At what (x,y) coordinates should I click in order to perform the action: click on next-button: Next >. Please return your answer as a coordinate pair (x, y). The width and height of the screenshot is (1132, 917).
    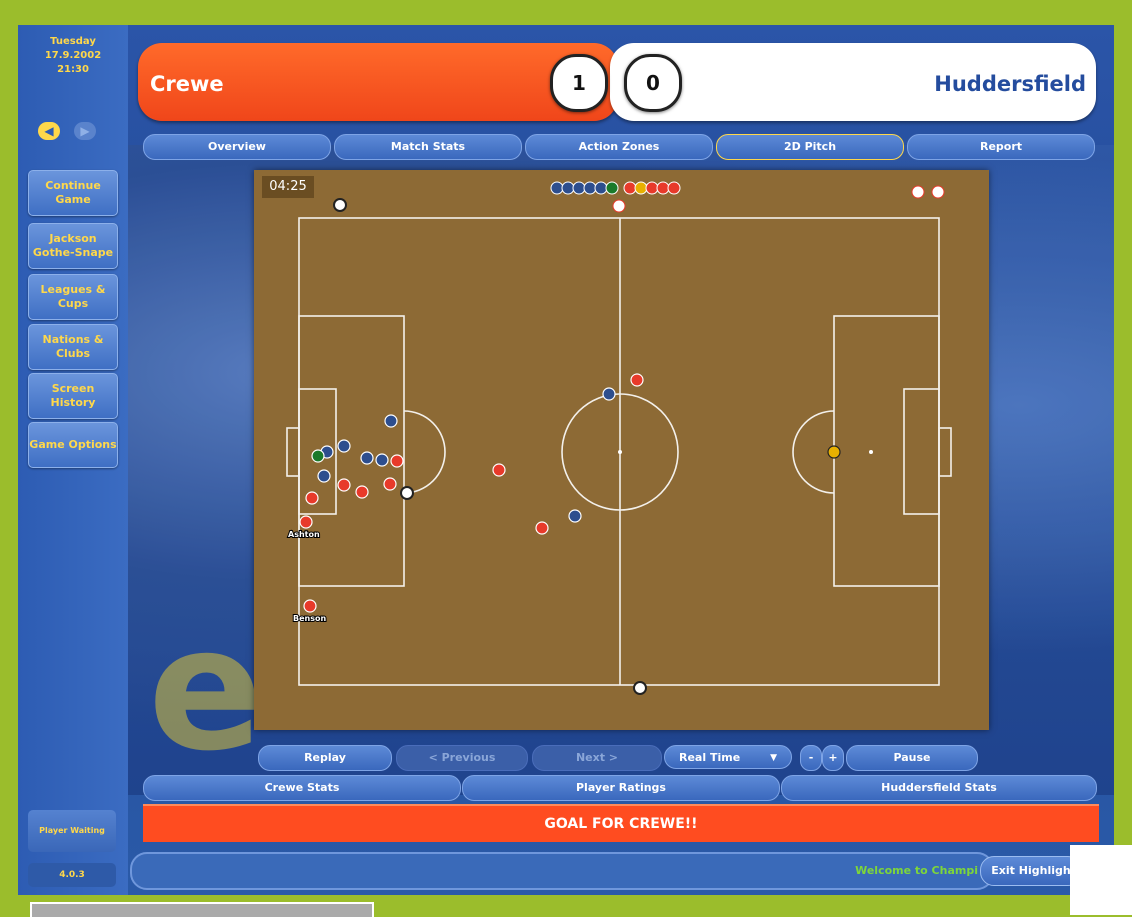
    Looking at the image, I should click on (597, 758).